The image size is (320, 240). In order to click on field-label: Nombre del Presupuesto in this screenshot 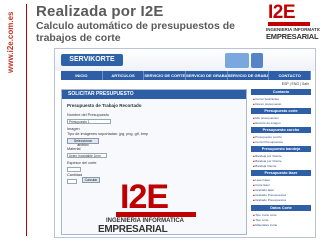, I will do `click(88, 115)`.